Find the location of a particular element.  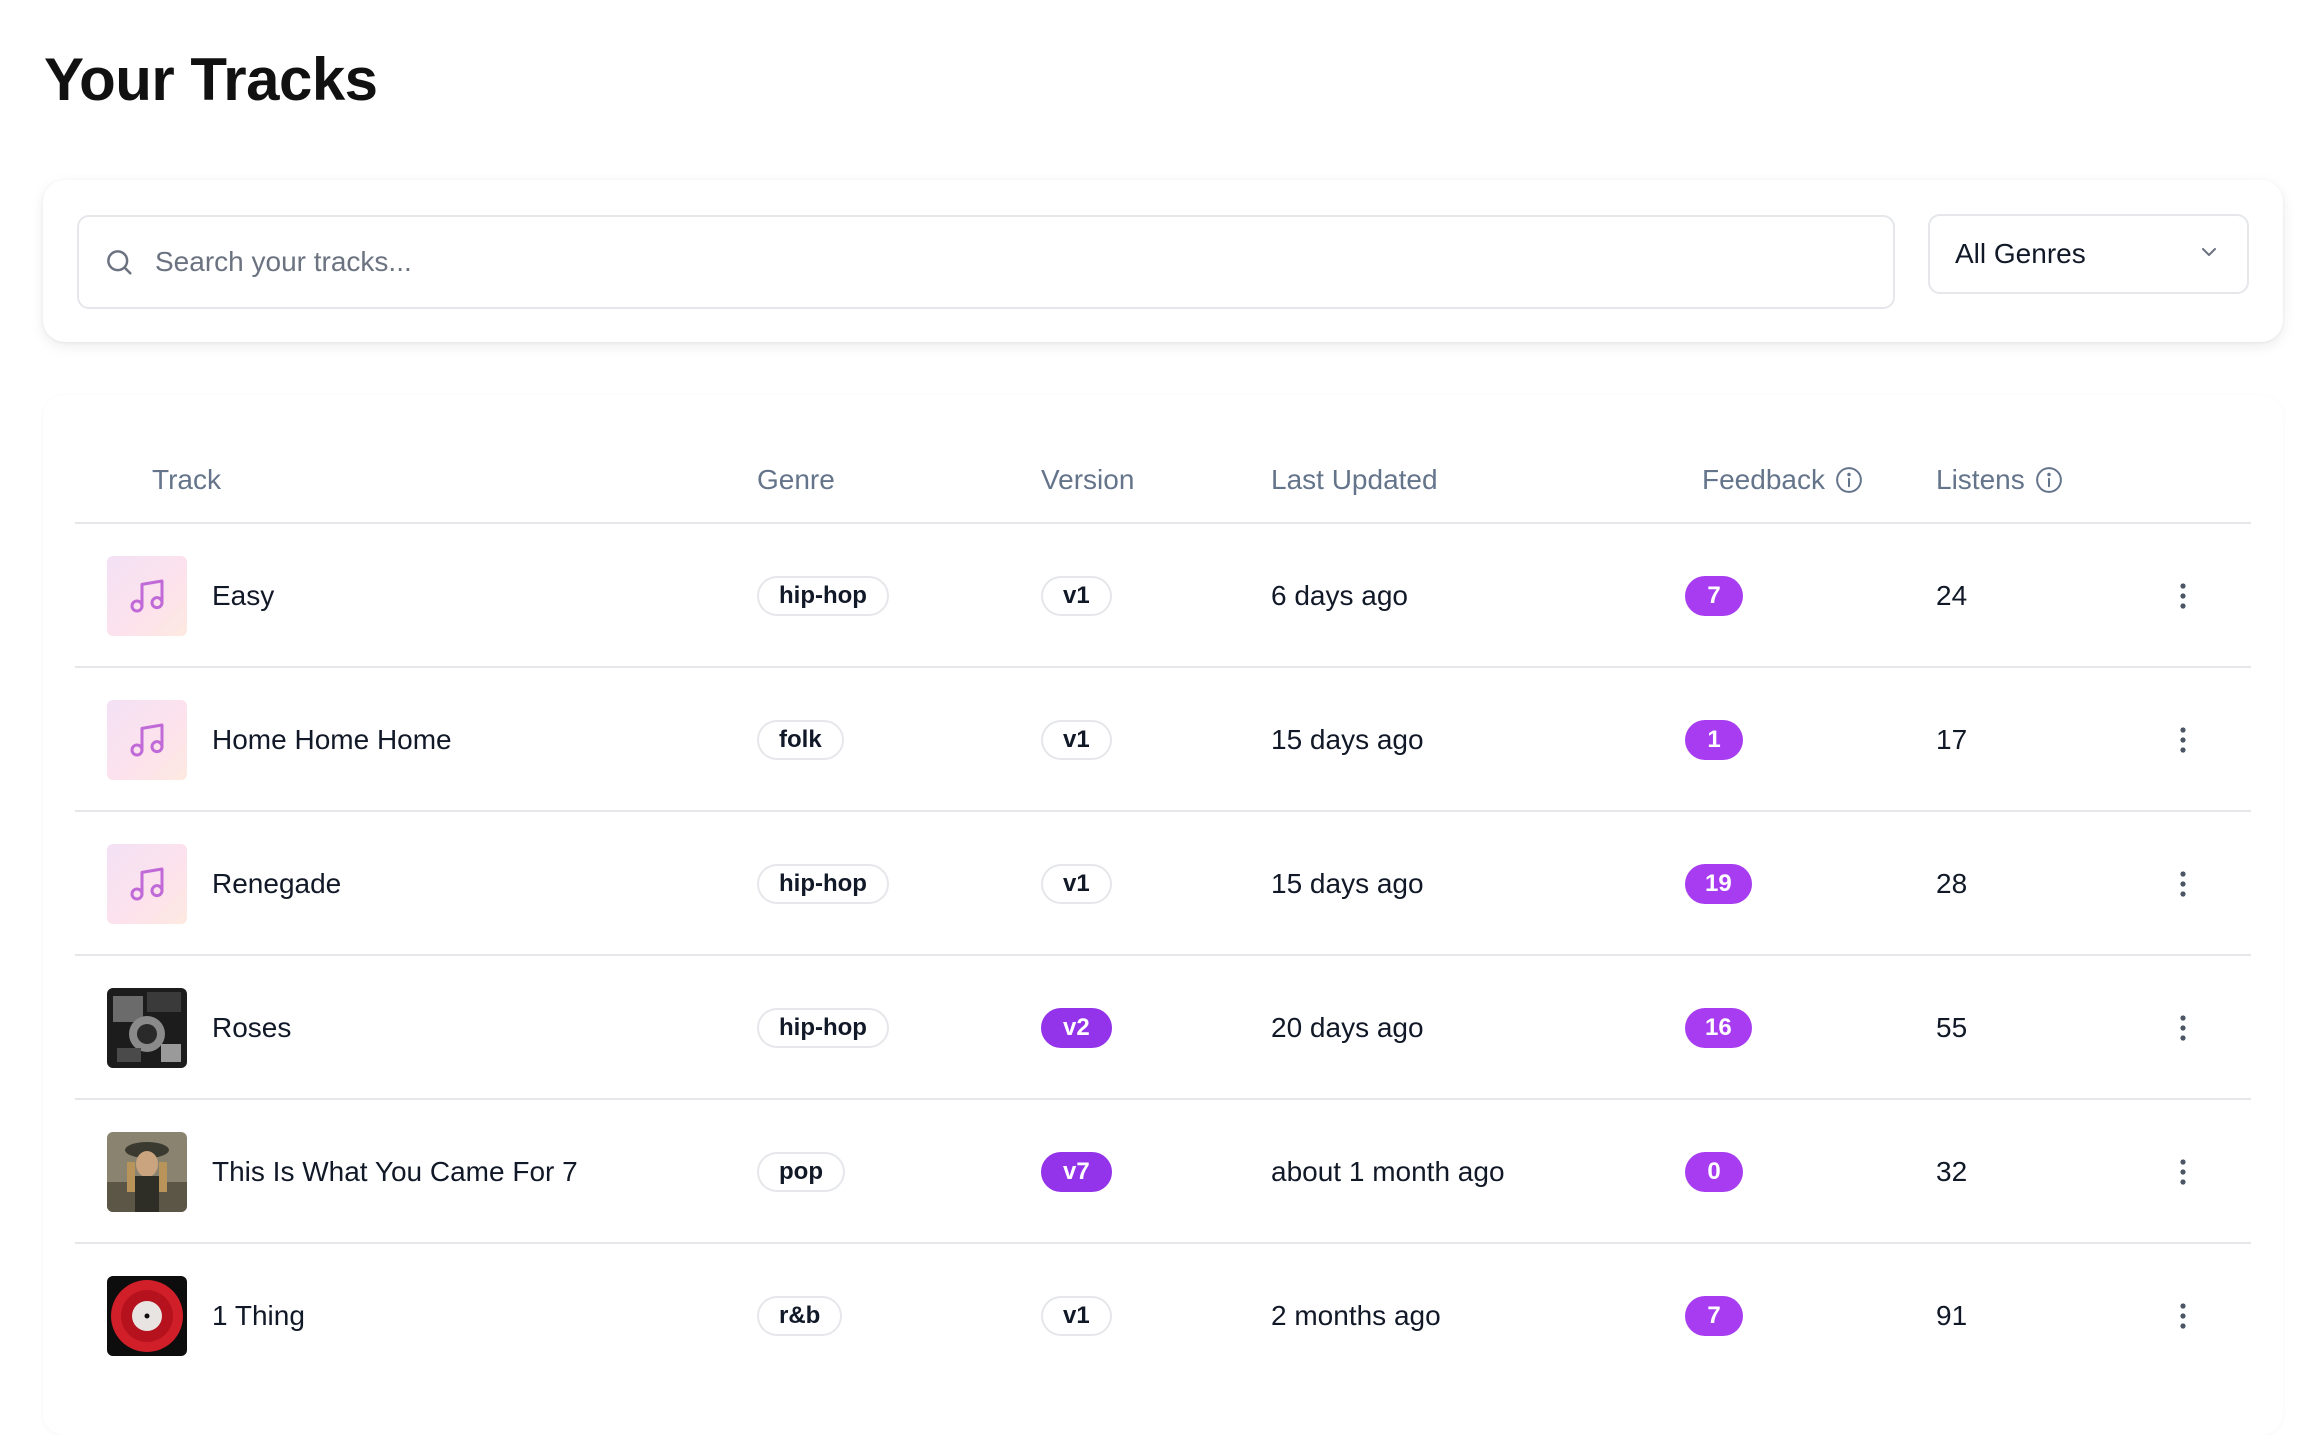

column-header-version-label: Version is located at coordinates (1088, 479).